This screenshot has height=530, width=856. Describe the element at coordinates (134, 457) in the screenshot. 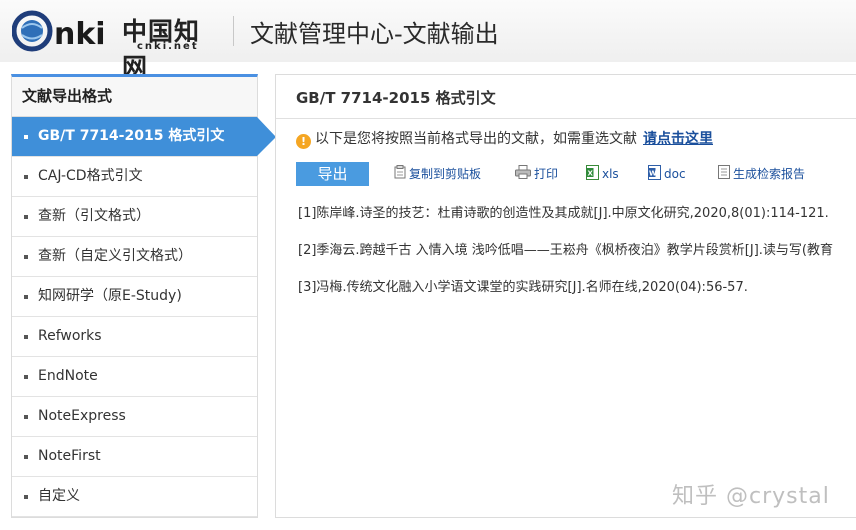

I see `sidebar-item-notefirst: NoteFirst` at that location.